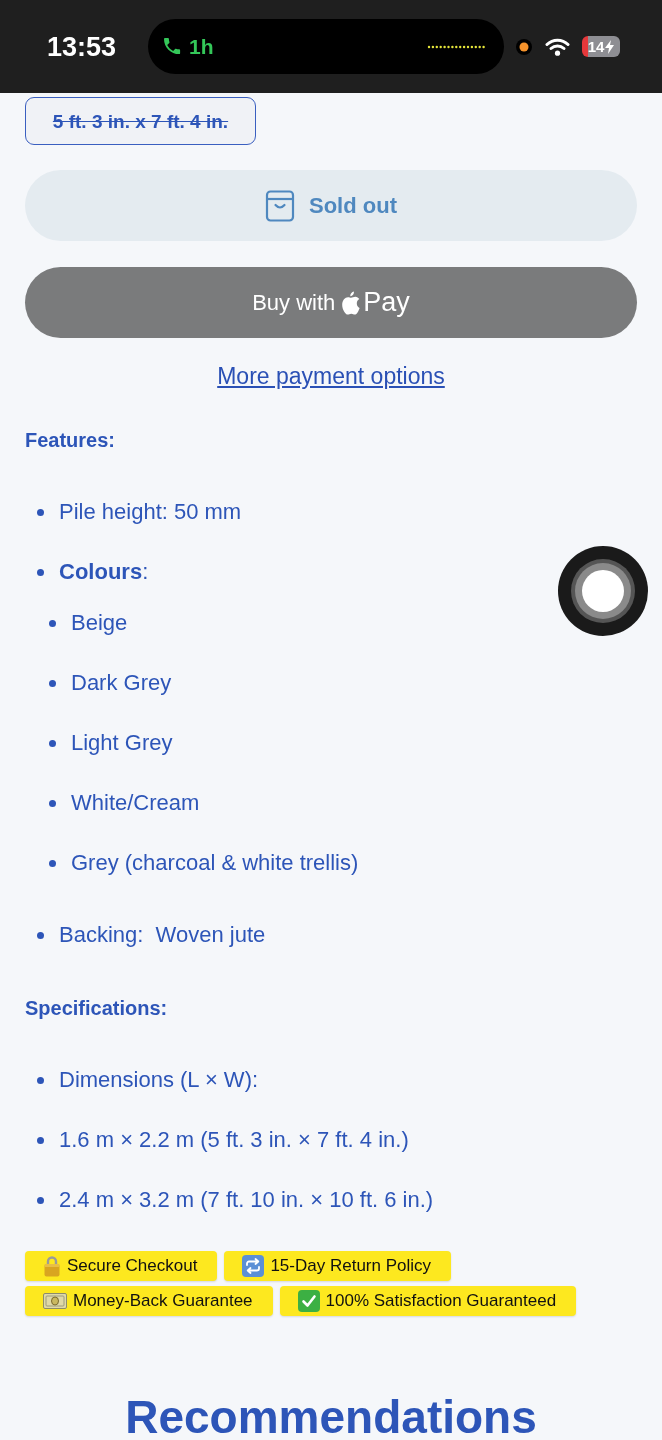  I want to click on battery-percentage: 14, so click(596, 46).